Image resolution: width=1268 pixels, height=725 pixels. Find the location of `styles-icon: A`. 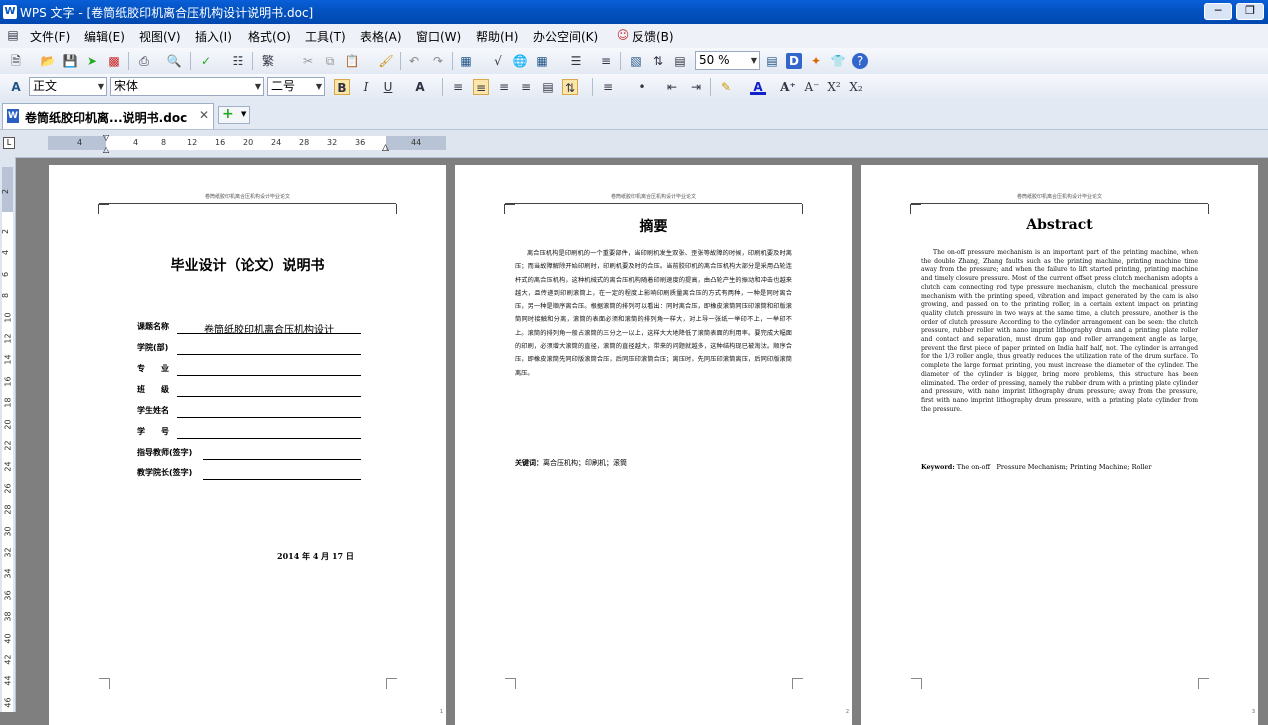

styles-icon: A is located at coordinates (16, 87).